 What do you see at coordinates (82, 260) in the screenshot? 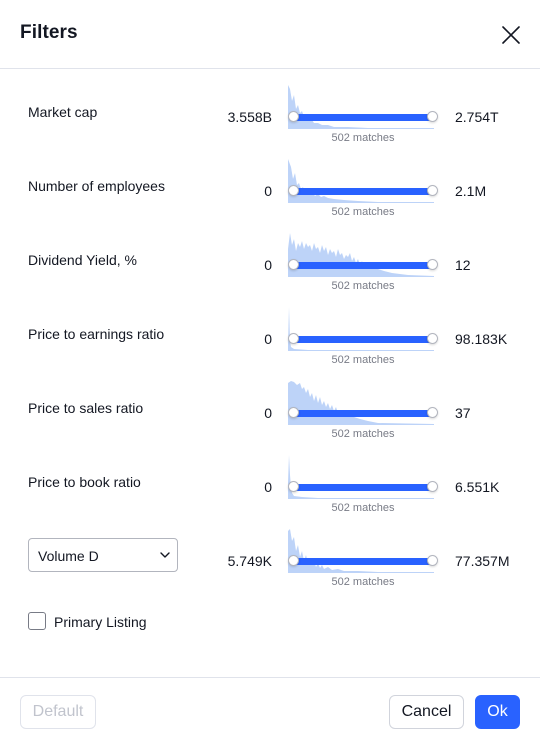
I see `filter-label: Dividend Yield, %` at bounding box center [82, 260].